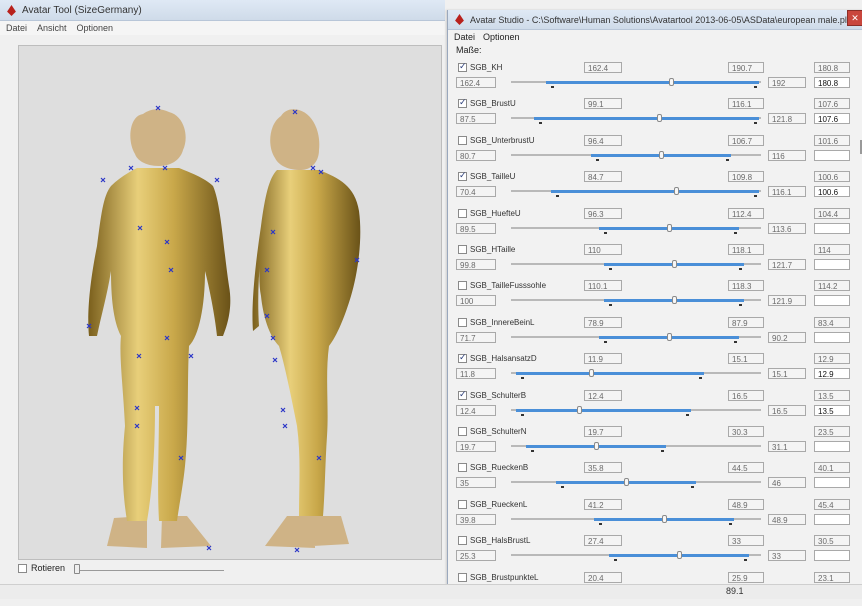 The height and width of the screenshot is (606, 862). What do you see at coordinates (832, 82) in the screenshot?
I see `target-value-input: 180.8` at bounding box center [832, 82].